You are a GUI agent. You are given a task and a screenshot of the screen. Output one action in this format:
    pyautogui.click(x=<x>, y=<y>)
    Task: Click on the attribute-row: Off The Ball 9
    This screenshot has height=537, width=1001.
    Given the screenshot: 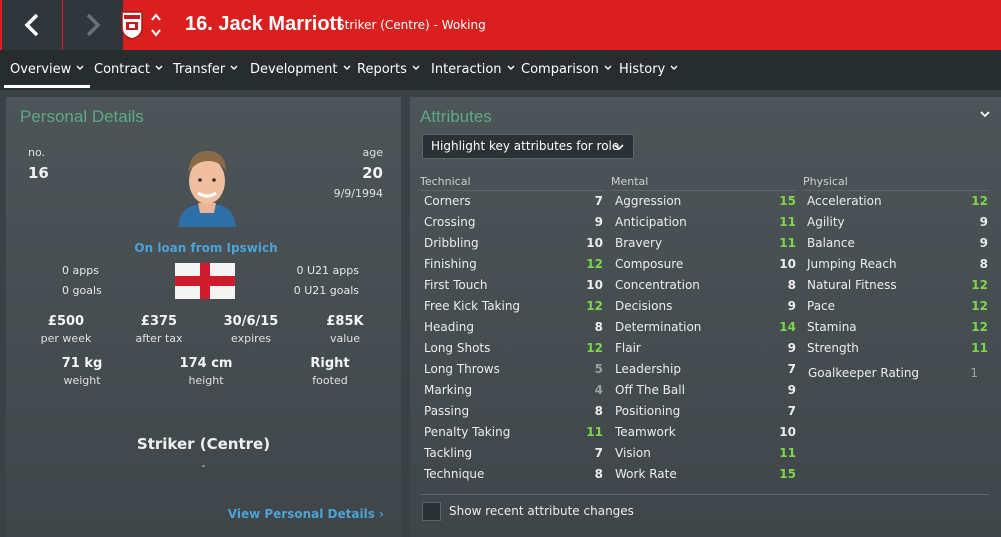 What is the action you would take?
    pyautogui.click(x=705, y=390)
    